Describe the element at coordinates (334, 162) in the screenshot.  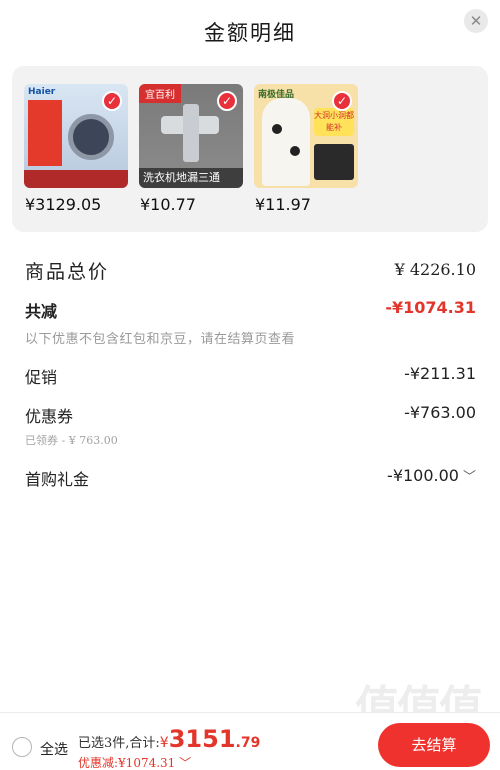
I see `patch-swatch` at that location.